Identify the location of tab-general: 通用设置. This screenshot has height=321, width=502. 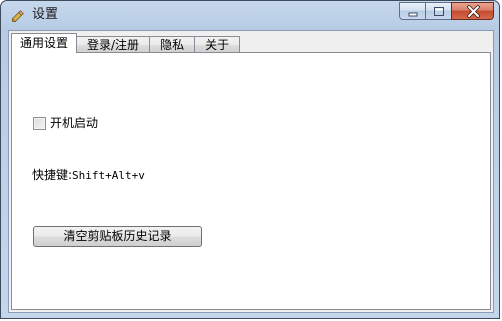
(44, 43).